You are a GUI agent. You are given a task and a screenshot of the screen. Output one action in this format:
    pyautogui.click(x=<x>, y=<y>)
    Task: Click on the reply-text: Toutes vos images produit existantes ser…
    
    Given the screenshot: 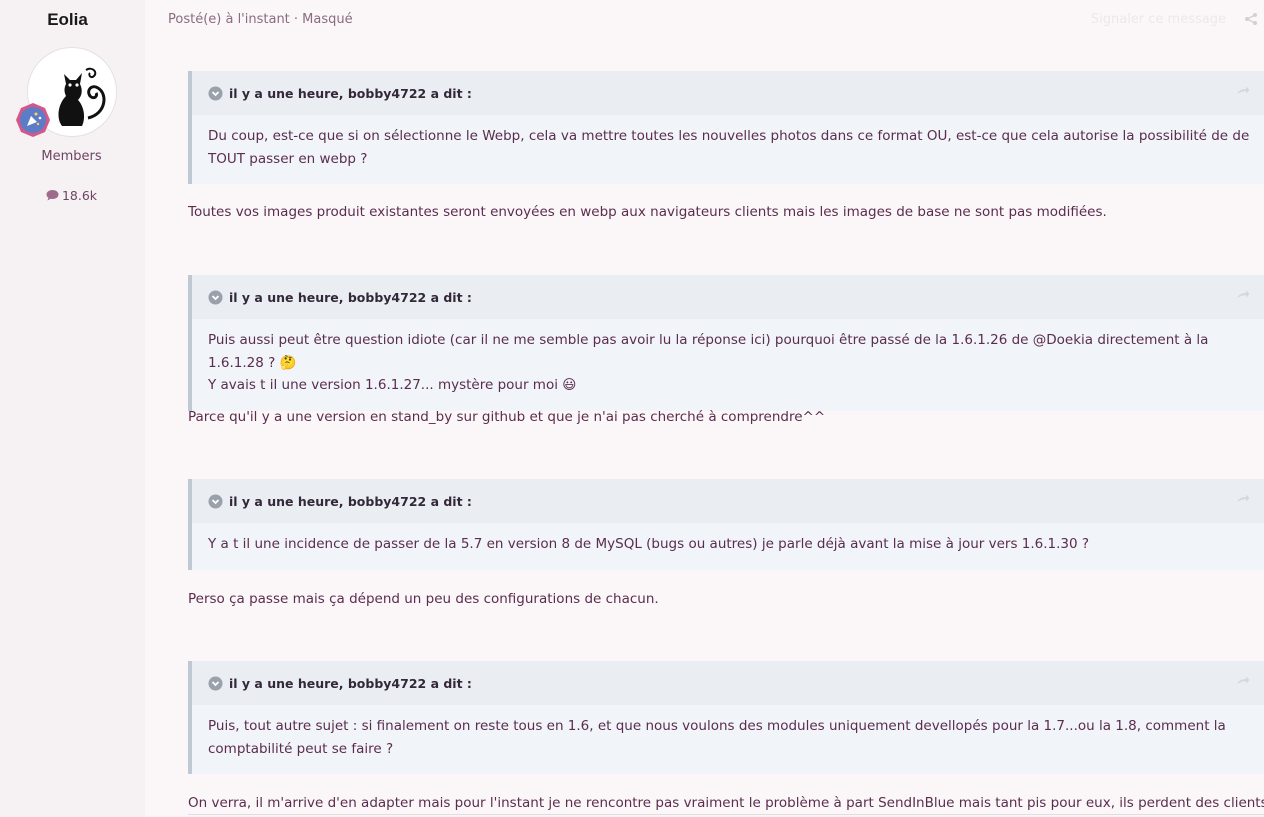 What is the action you would take?
    pyautogui.click(x=647, y=212)
    